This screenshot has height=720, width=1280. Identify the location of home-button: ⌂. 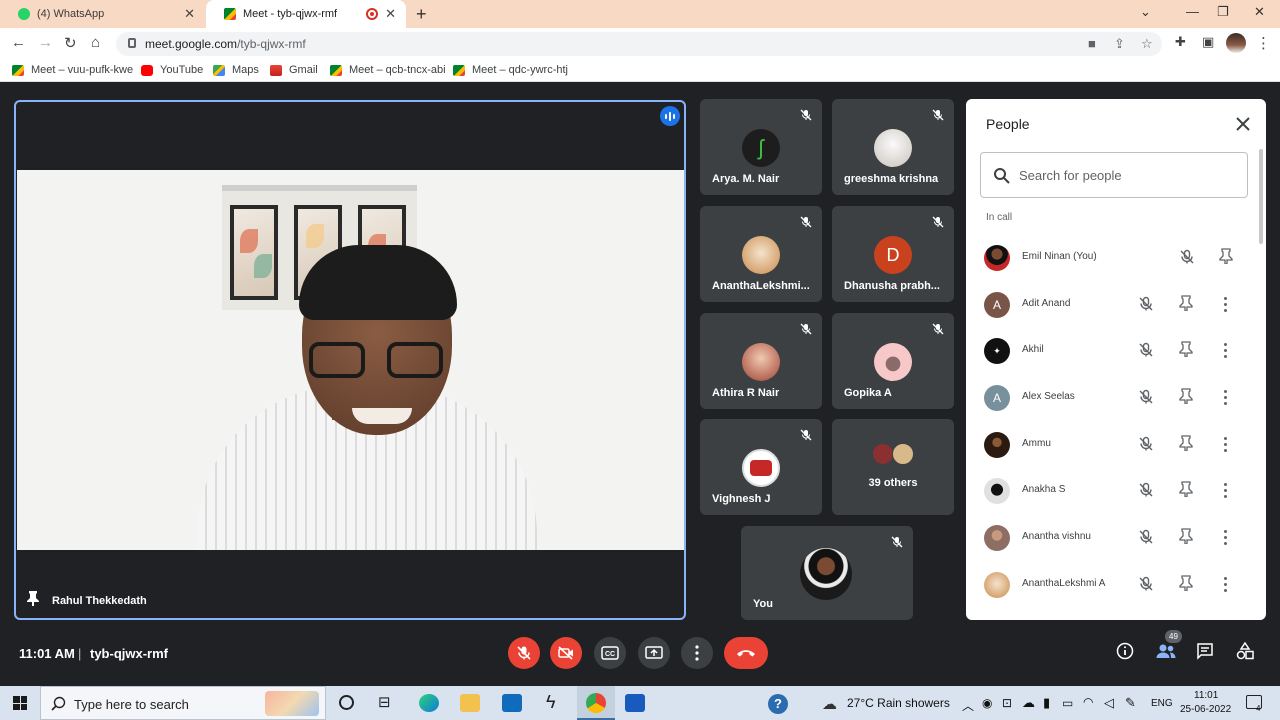
(95, 42).